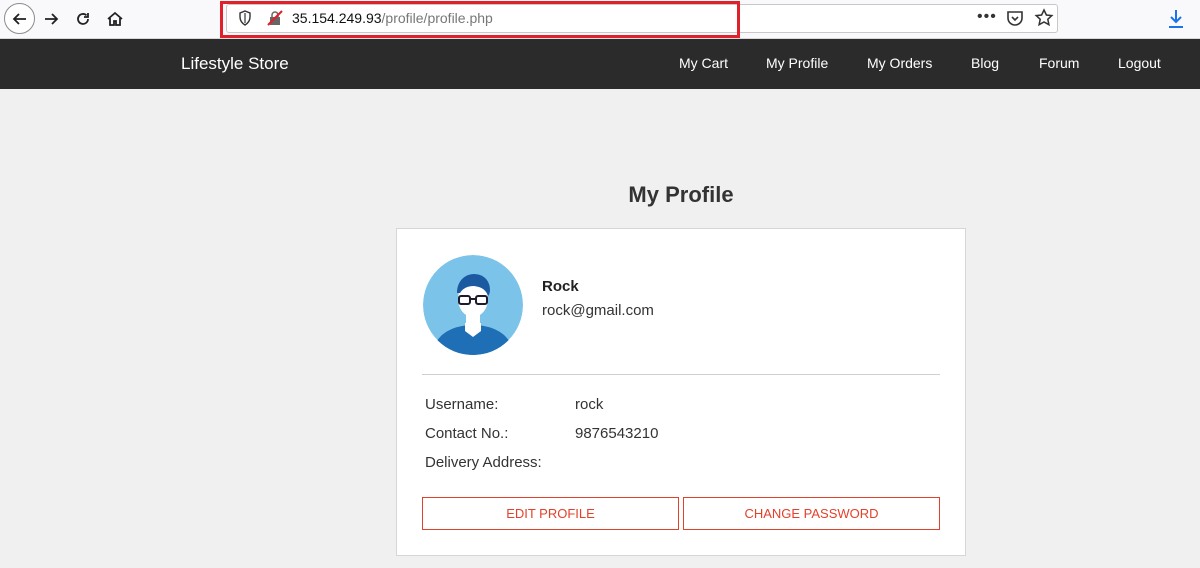 Image resolution: width=1200 pixels, height=568 pixels. I want to click on edit-profile-button: EDIT PROFILE, so click(550, 513).